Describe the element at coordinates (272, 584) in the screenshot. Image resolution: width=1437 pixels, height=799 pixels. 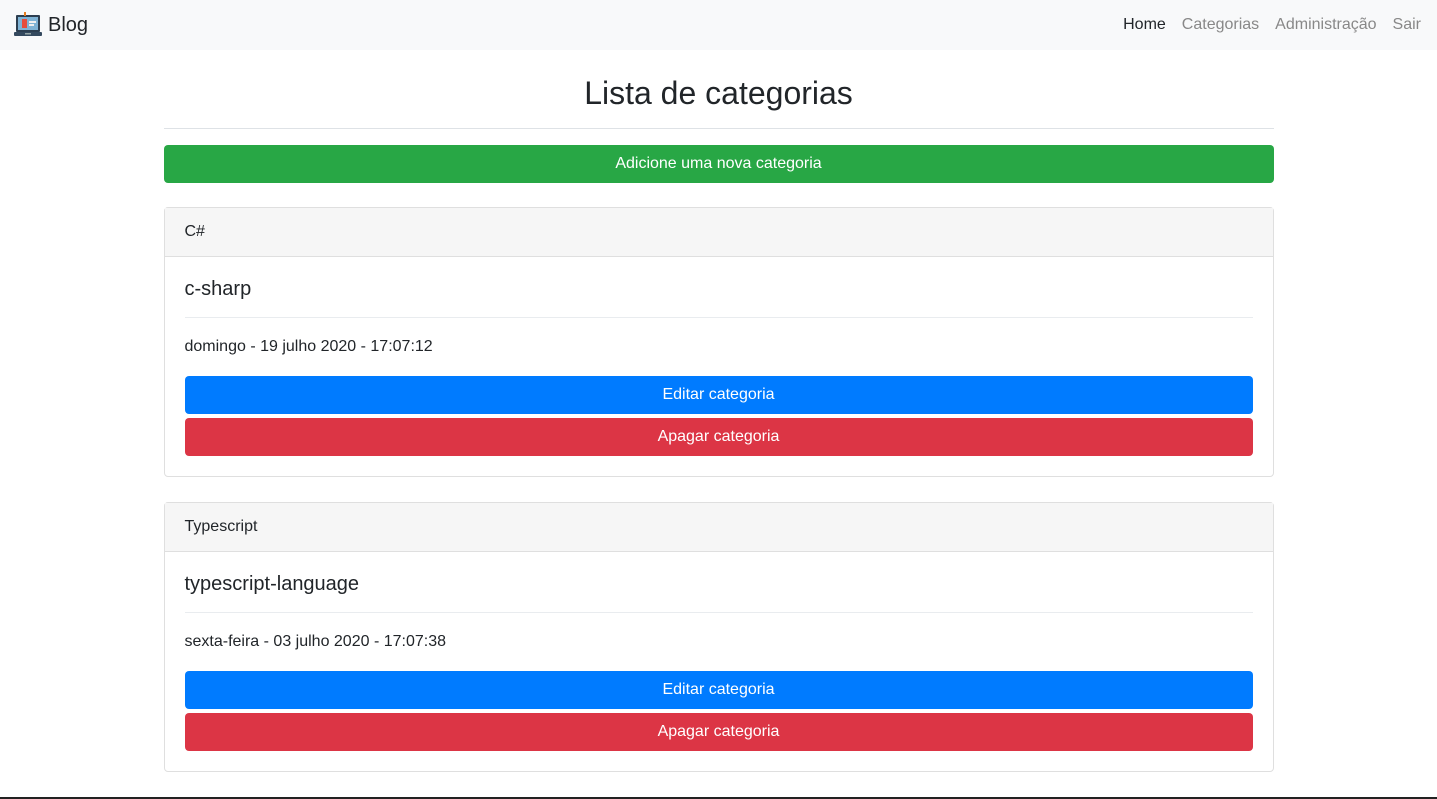
I see `category-slug: typescript-language` at that location.